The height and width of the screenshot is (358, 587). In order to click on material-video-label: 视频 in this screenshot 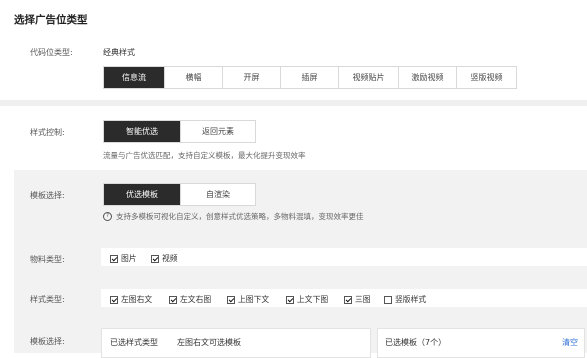, I will do `click(170, 258)`.